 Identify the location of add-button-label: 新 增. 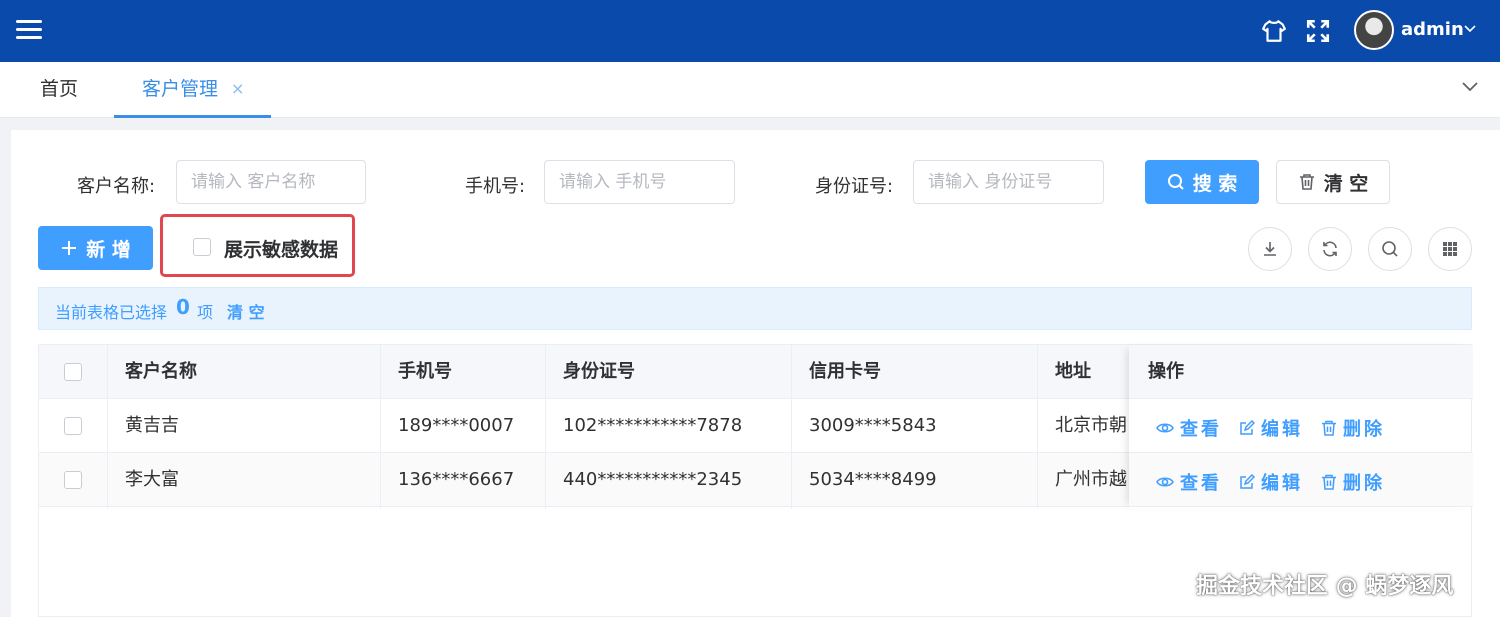
(108, 249).